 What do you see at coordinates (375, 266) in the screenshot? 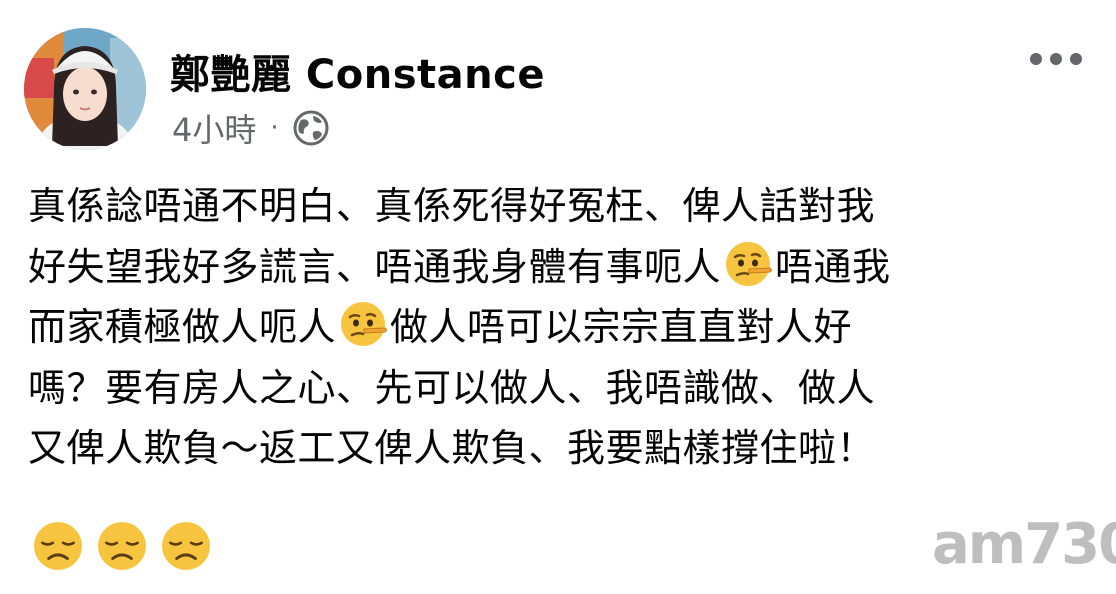
I see `post-text-segment: 好失望我好多謊言、唔通我身體有事呃人` at bounding box center [375, 266].